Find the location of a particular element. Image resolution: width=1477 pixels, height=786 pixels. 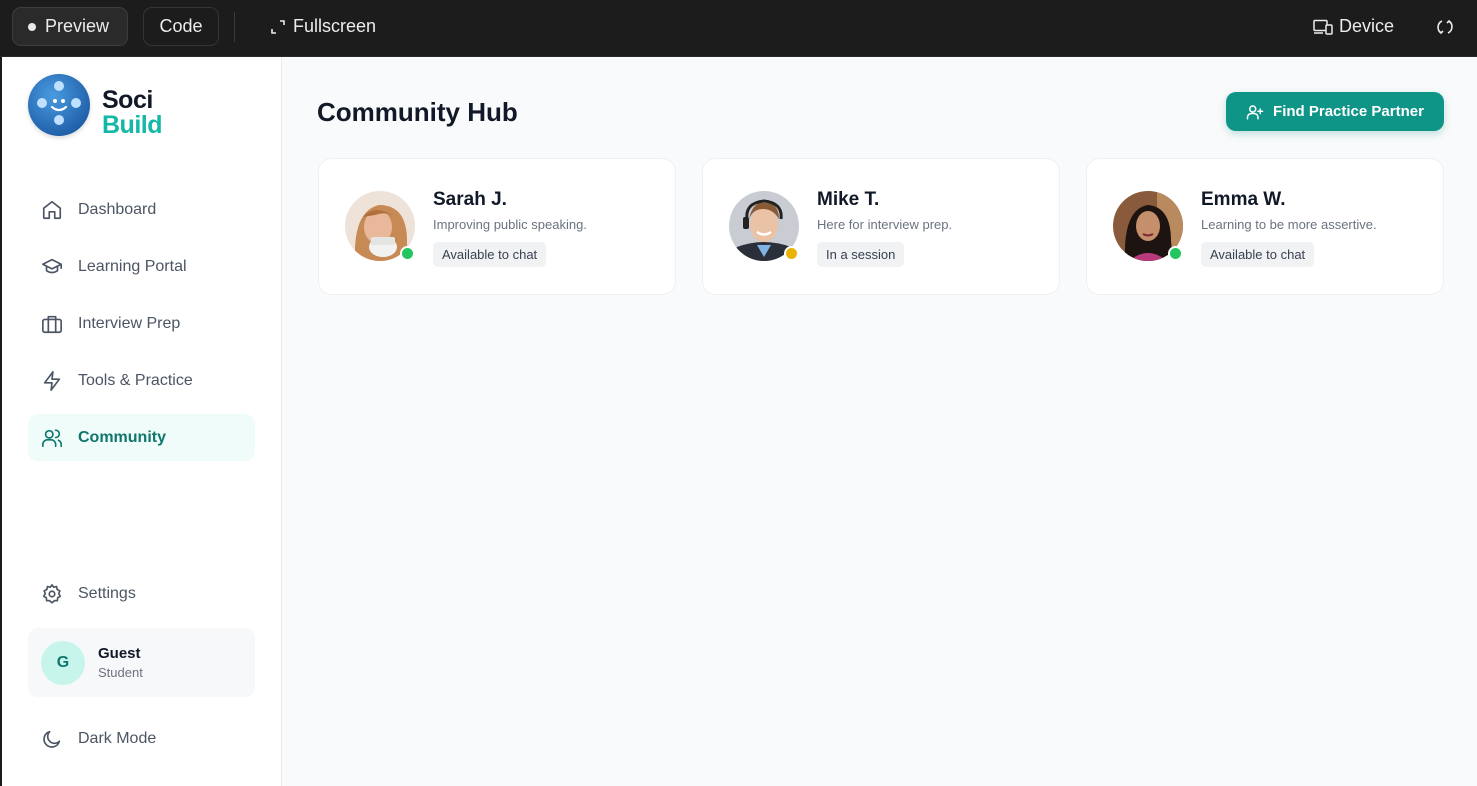

fullscreen-button: Fullscreen is located at coordinates (323, 26).